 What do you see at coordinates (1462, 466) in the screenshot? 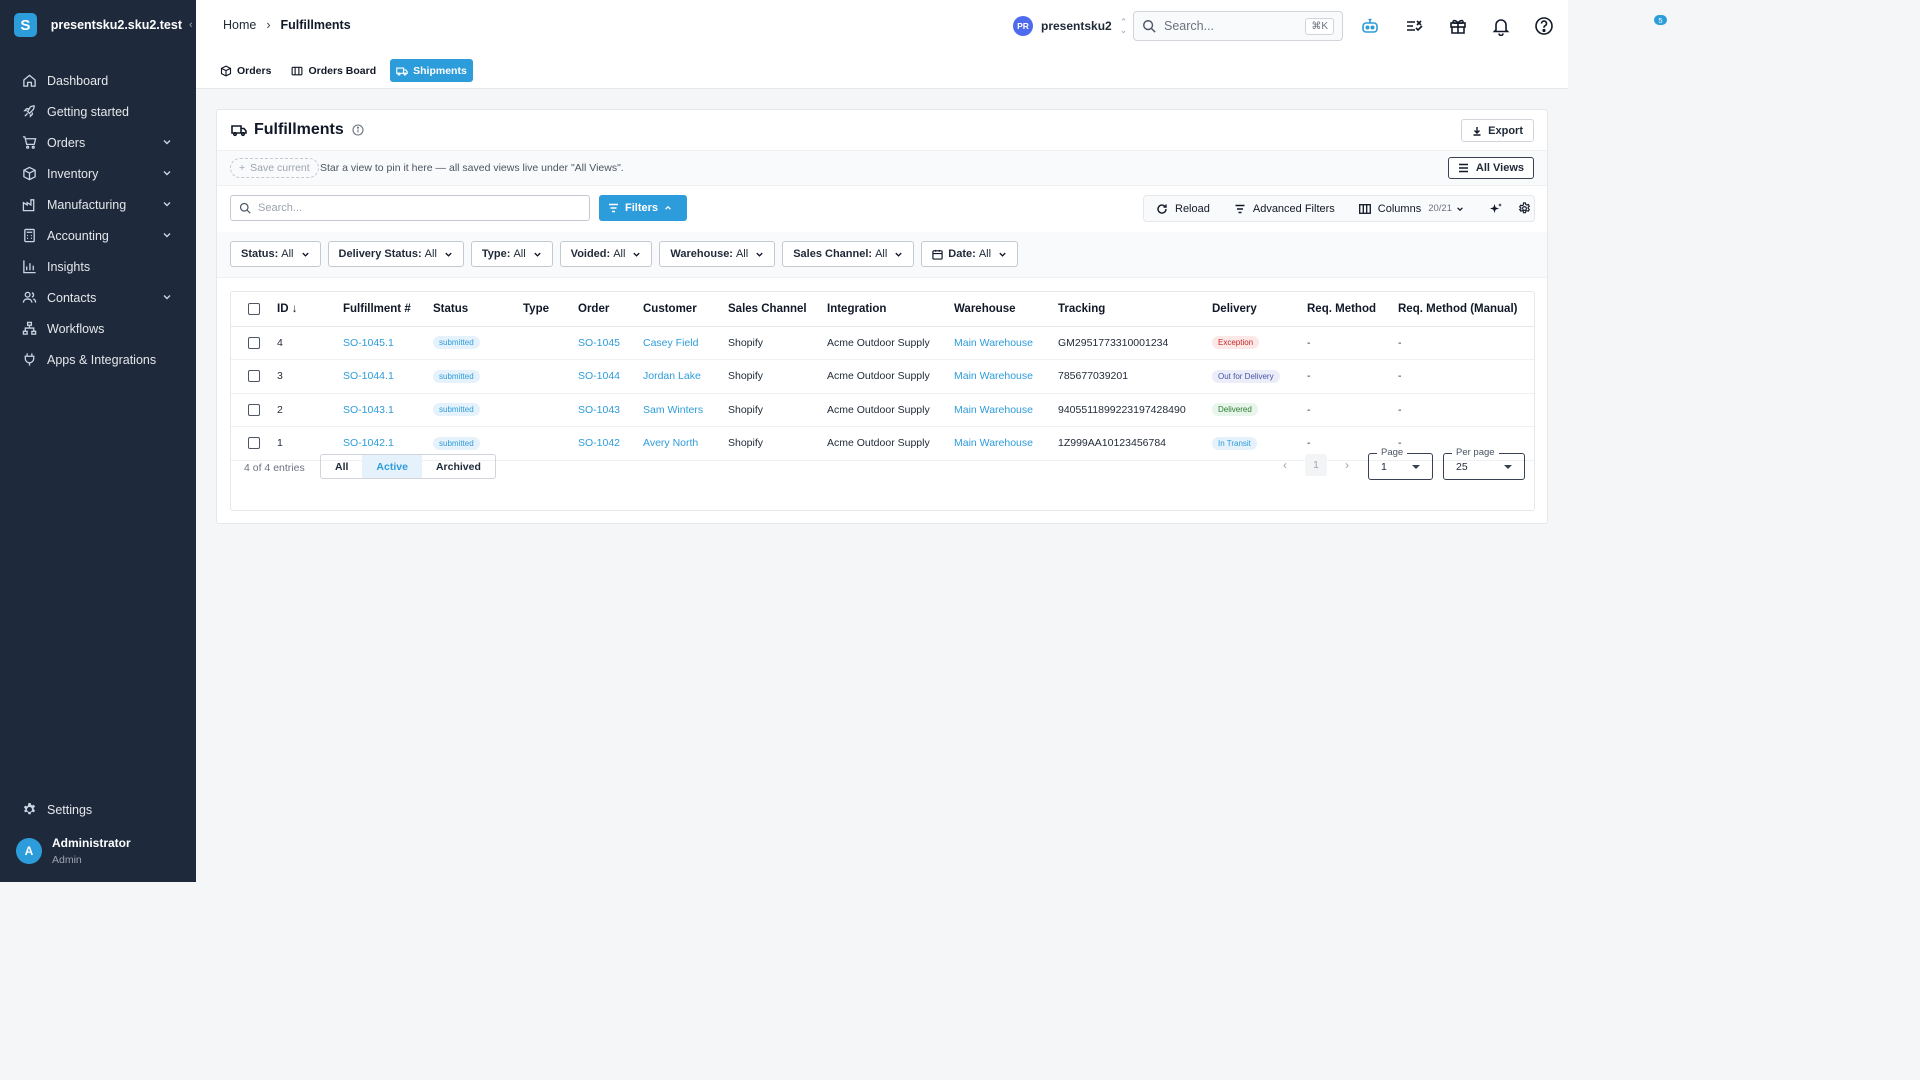
I see `per-page-select-value: 25` at bounding box center [1462, 466].